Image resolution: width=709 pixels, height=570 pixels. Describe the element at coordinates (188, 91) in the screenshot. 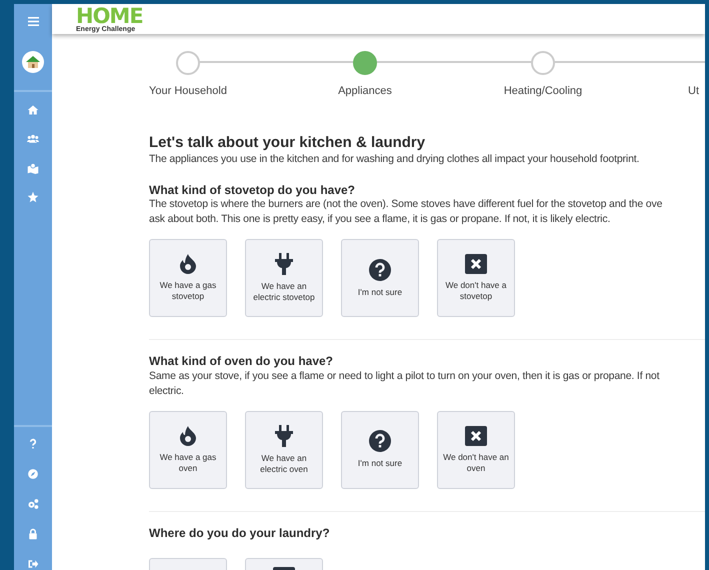

I see `step-label: Your Household` at that location.